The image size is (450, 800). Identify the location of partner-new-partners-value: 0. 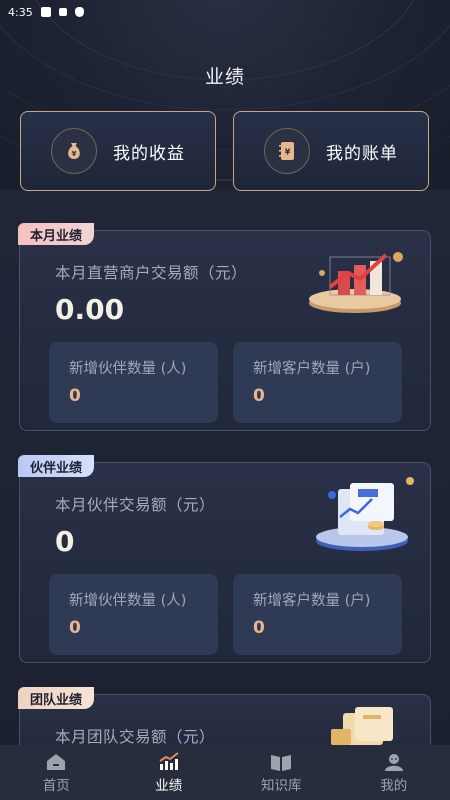
(75, 628).